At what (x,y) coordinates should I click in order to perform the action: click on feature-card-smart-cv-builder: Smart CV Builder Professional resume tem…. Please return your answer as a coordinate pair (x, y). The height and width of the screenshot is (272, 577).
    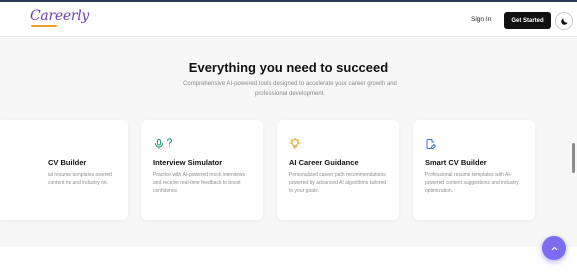
    Looking at the image, I should click on (474, 170).